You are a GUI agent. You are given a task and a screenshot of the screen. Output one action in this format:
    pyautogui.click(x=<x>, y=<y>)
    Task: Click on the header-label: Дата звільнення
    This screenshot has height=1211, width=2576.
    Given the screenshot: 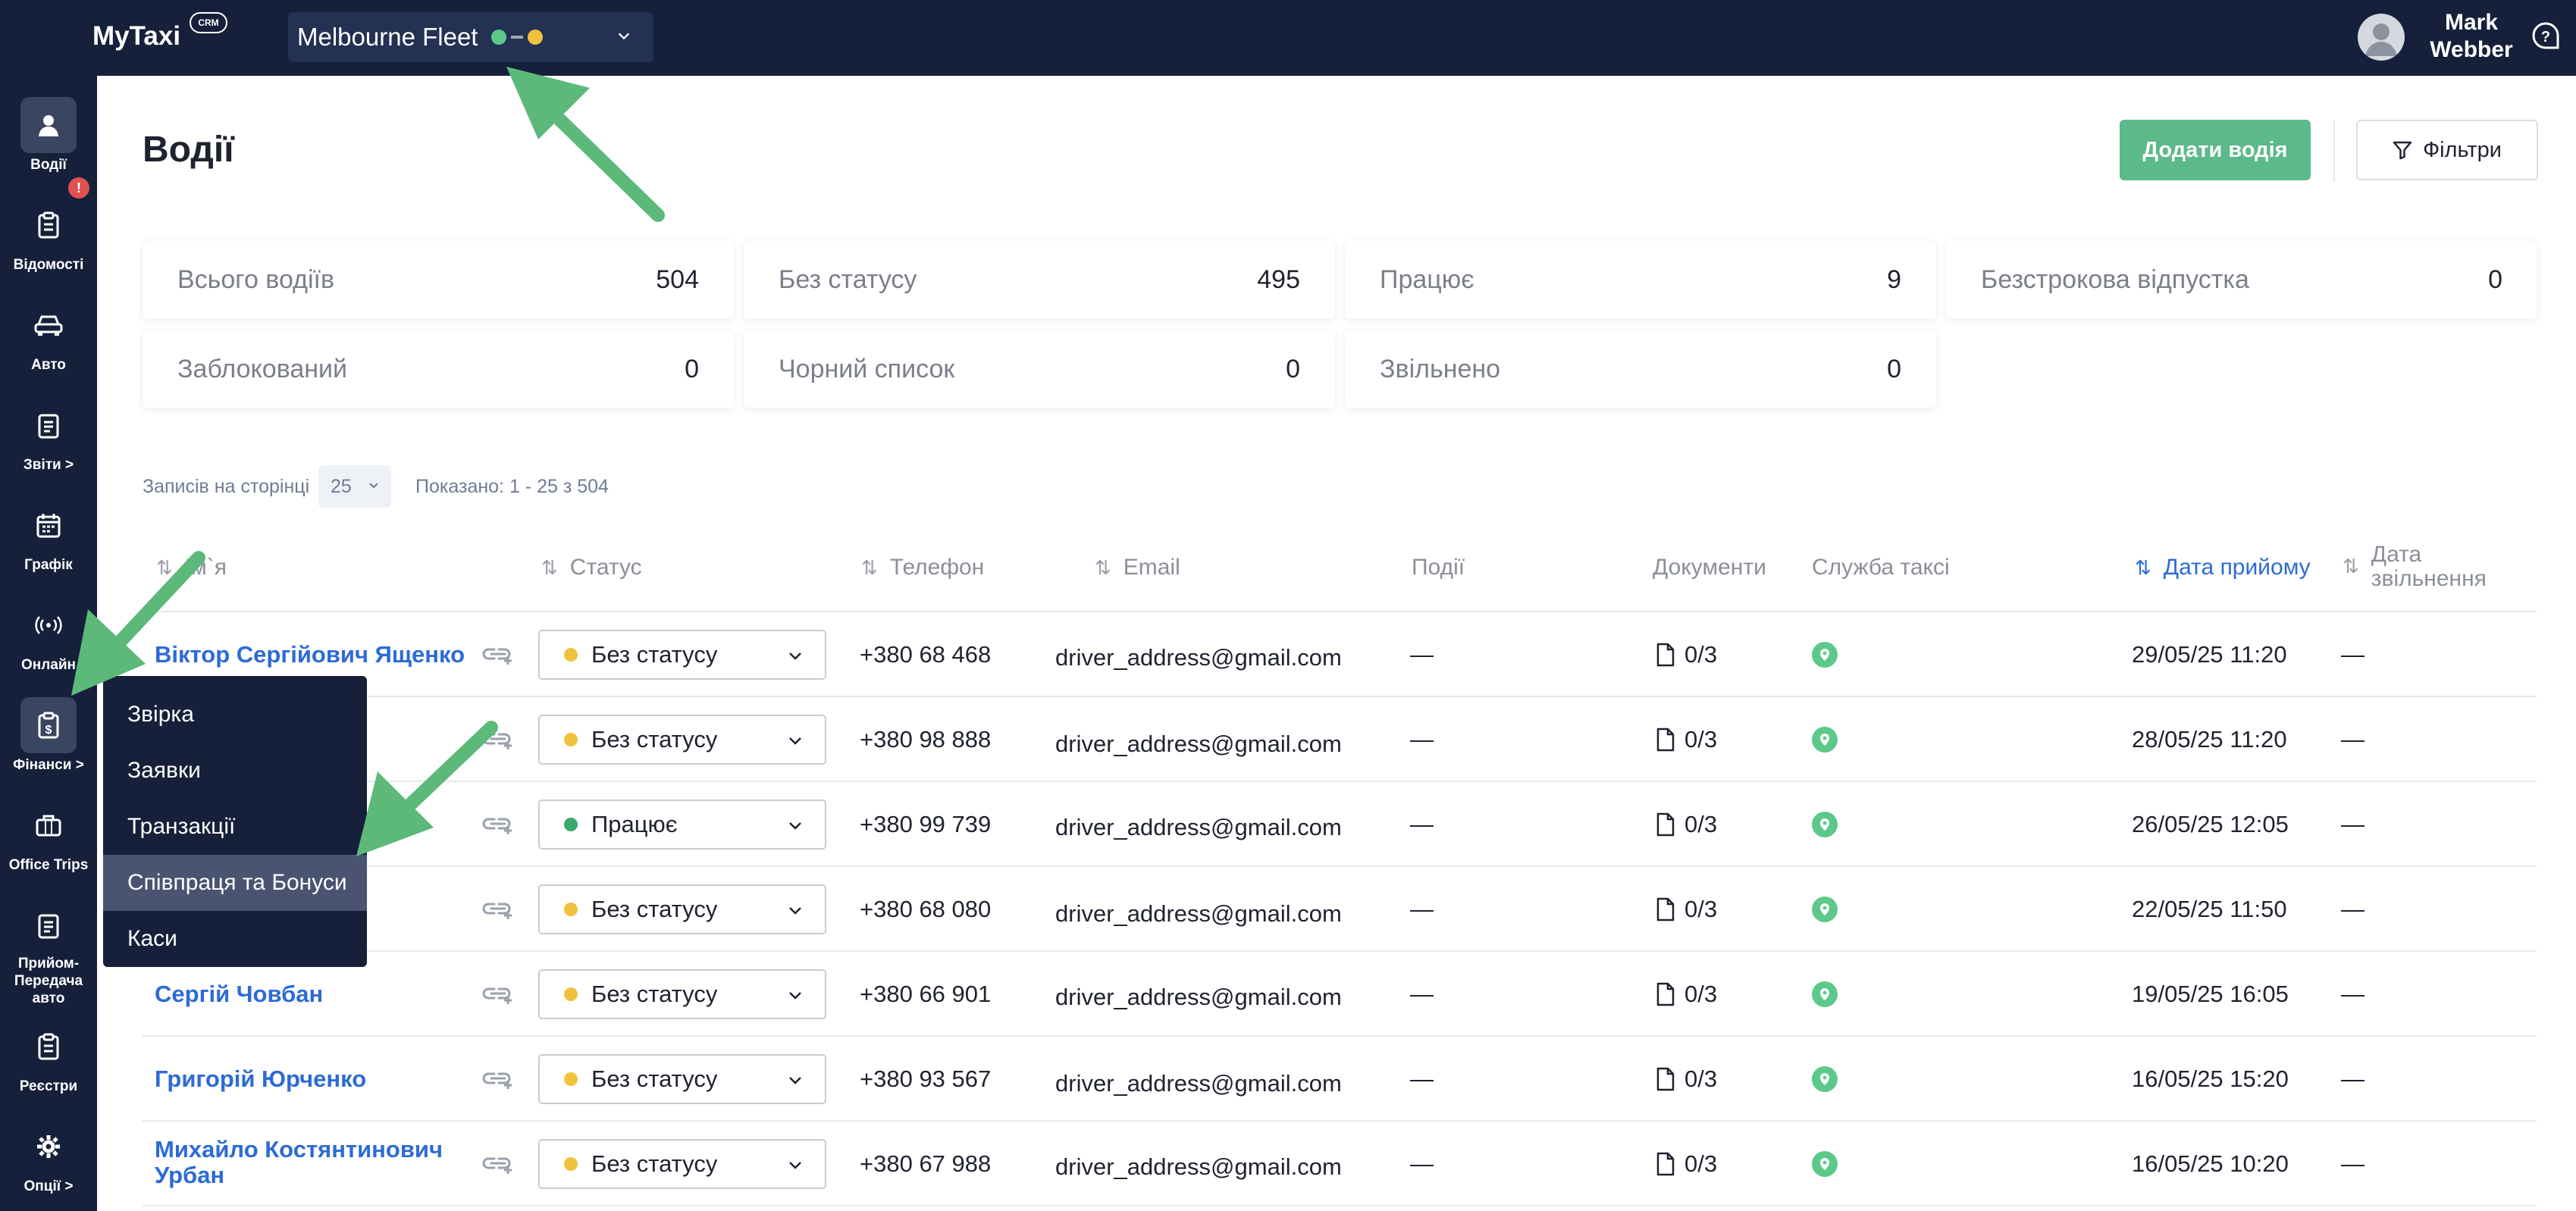 What is the action you would take?
    pyautogui.click(x=2429, y=567)
    